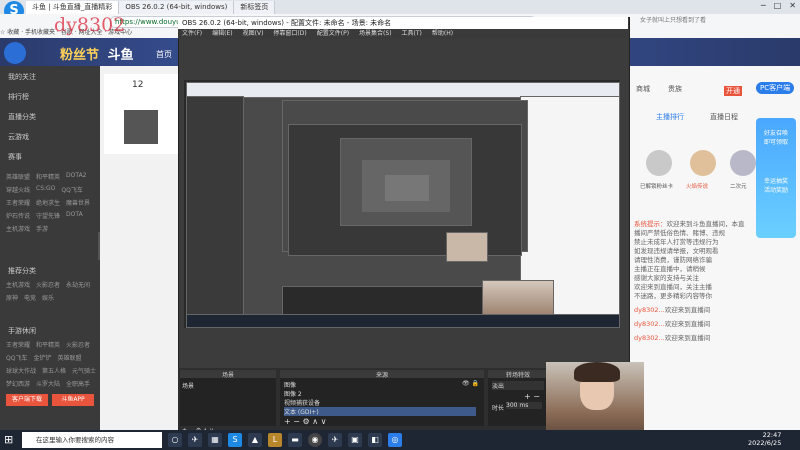  Describe the element at coordinates (73, 400) in the screenshot. I see `app-download-button: 斗鱼APP` at that location.